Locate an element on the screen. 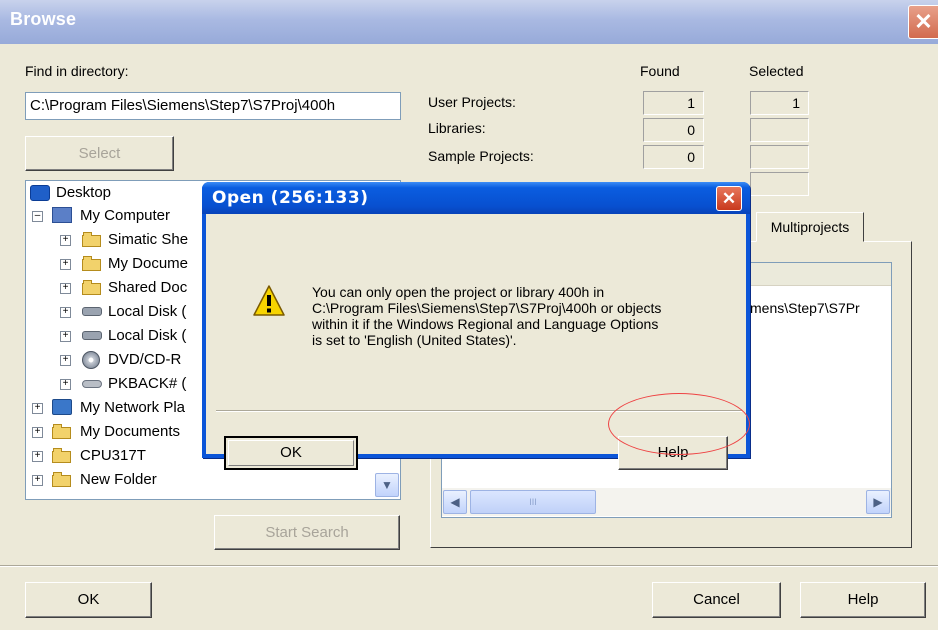 Image resolution: width=938 pixels, height=630 pixels. user-projects-selected: 1 is located at coordinates (779, 103).